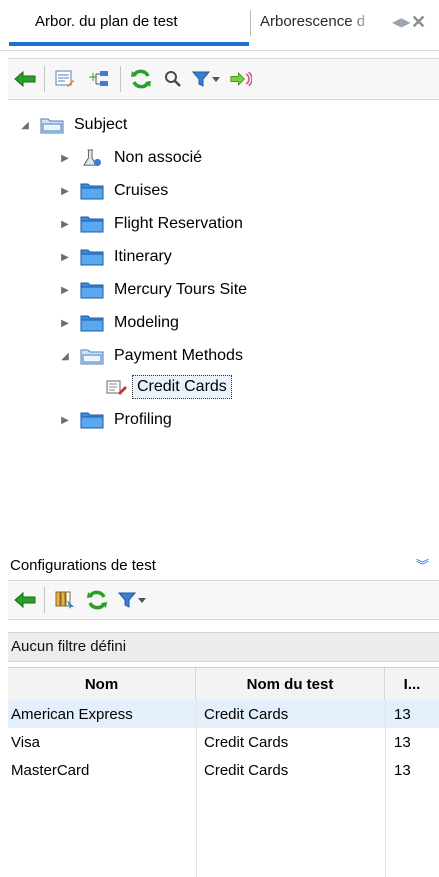 This screenshot has width=439, height=877. Describe the element at coordinates (106, 21) in the screenshot. I see `tab-test-plan-tree-label: Arbor. du plan de test` at that location.